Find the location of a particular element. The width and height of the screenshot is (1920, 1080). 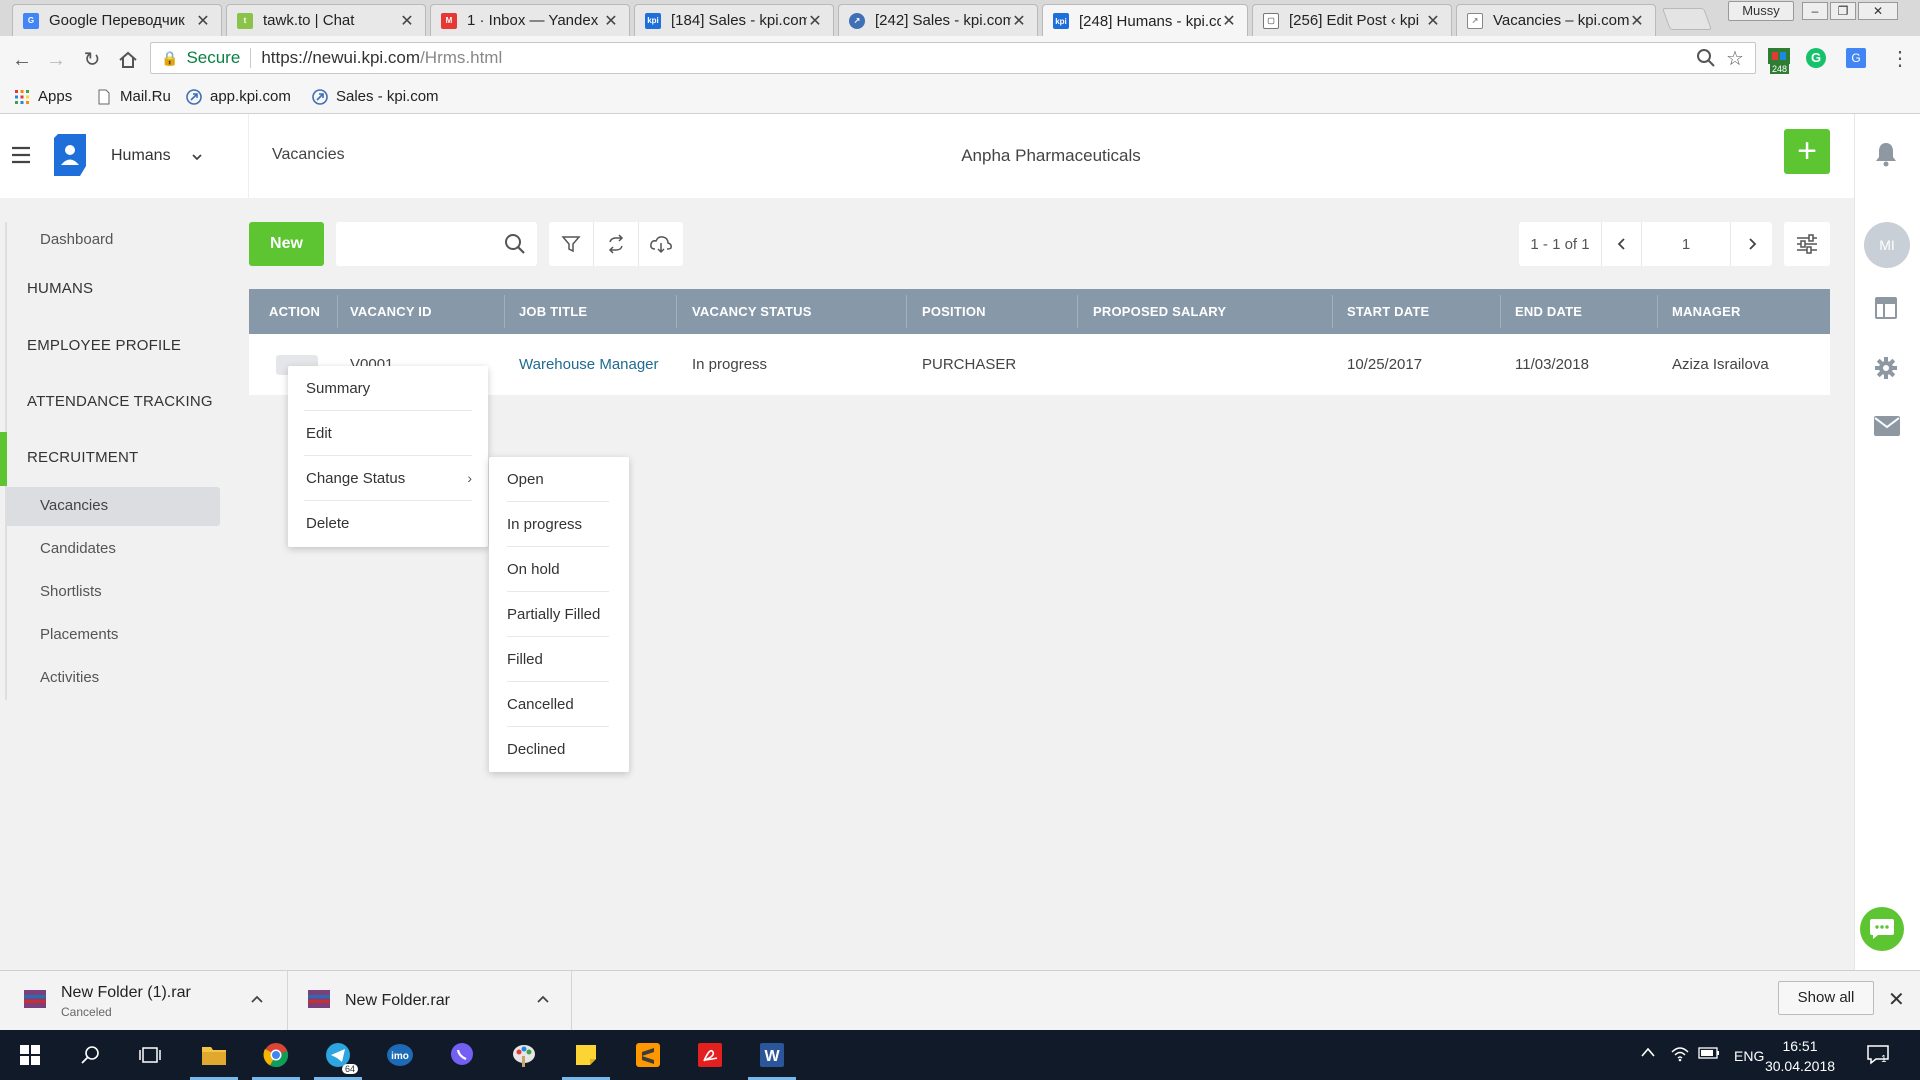

column-header-position: POSITION is located at coordinates (954, 311).